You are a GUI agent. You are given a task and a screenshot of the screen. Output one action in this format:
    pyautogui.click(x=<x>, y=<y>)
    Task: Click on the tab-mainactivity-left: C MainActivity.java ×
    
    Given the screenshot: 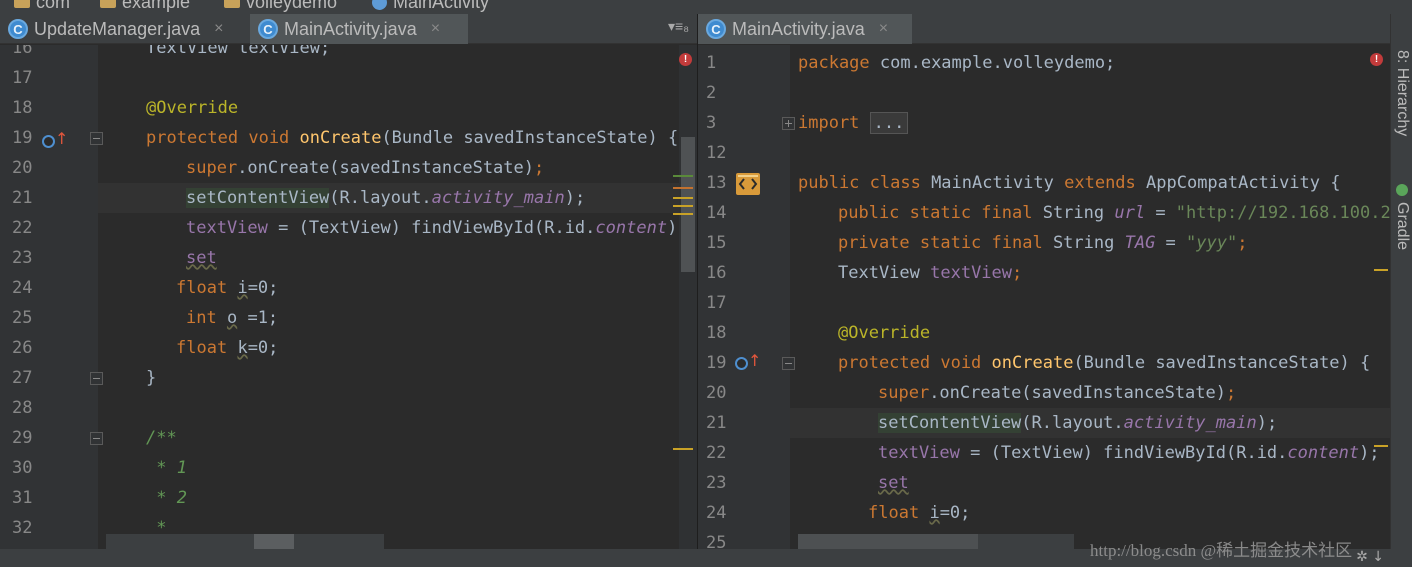 What is the action you would take?
    pyautogui.click(x=359, y=29)
    